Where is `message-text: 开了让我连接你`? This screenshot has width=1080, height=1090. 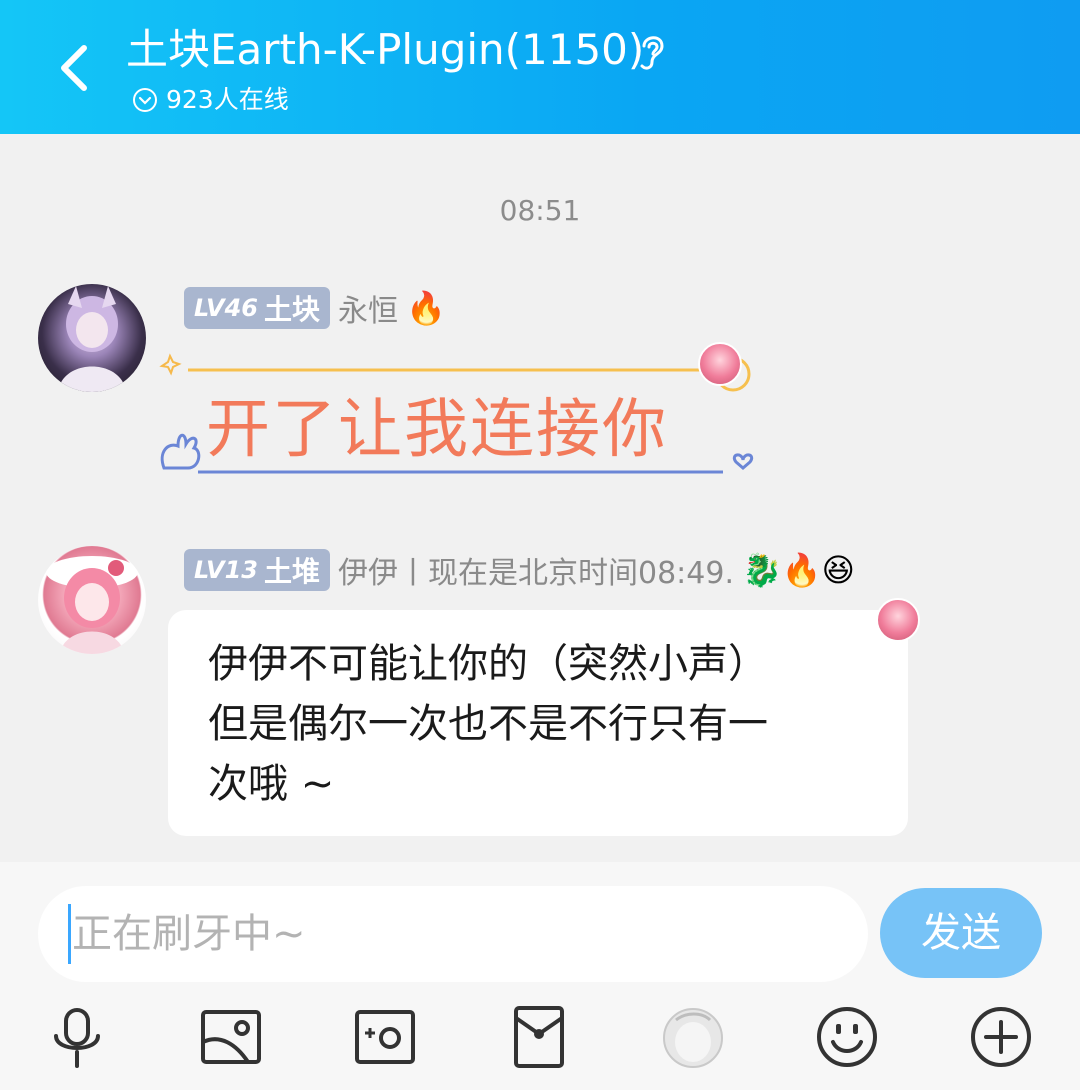 message-text: 开了让我连接你 is located at coordinates (437, 430).